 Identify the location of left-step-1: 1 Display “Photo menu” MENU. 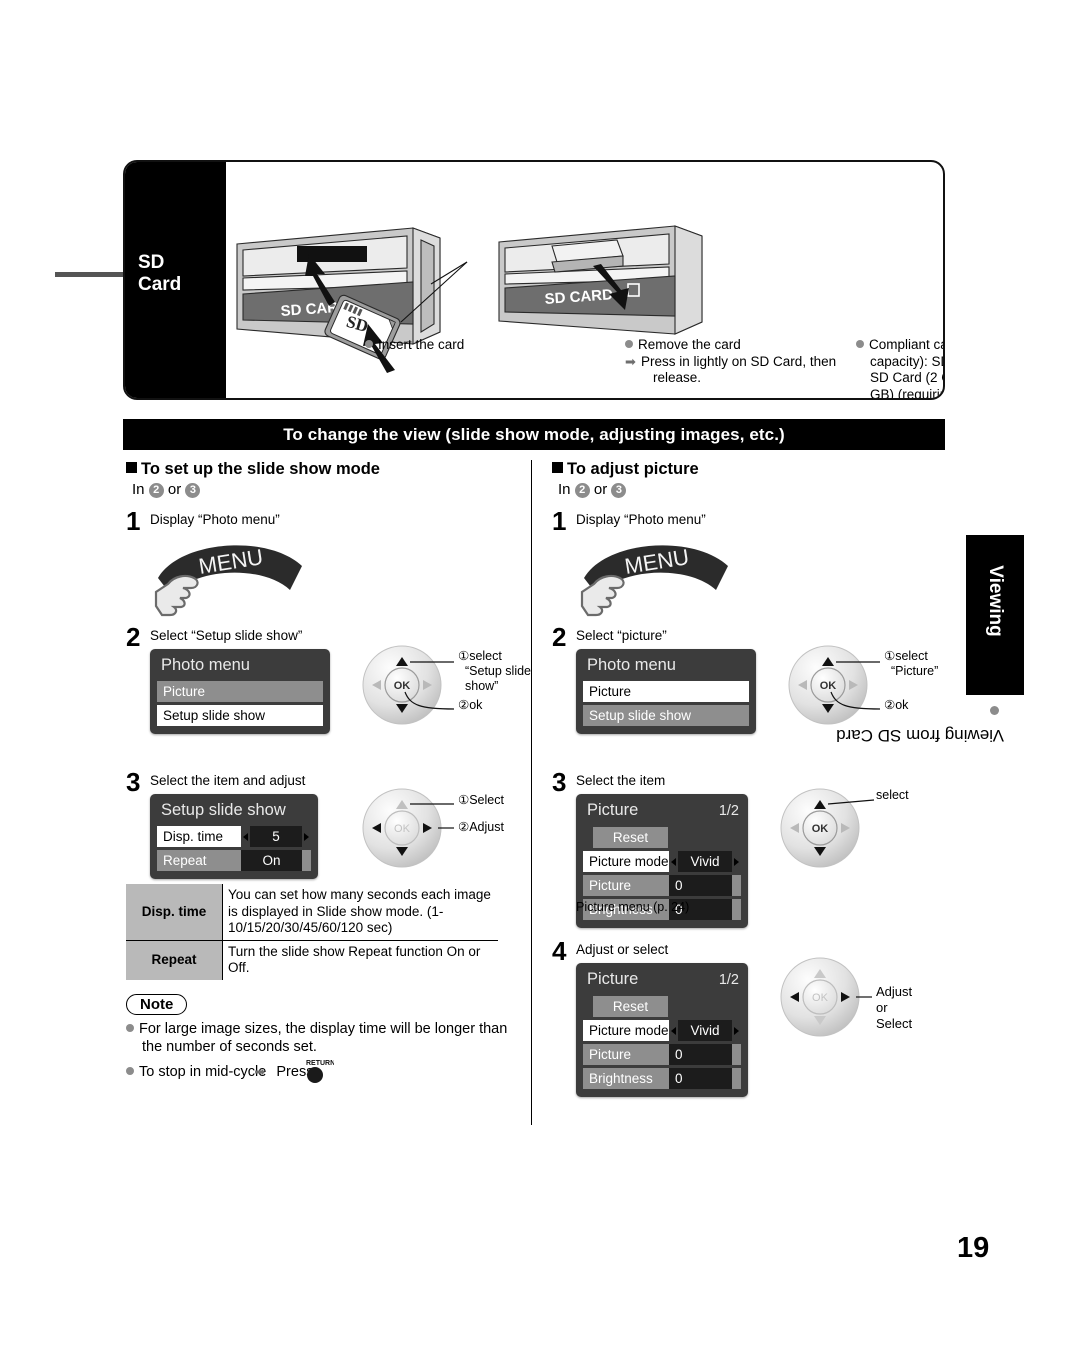
(328, 566).